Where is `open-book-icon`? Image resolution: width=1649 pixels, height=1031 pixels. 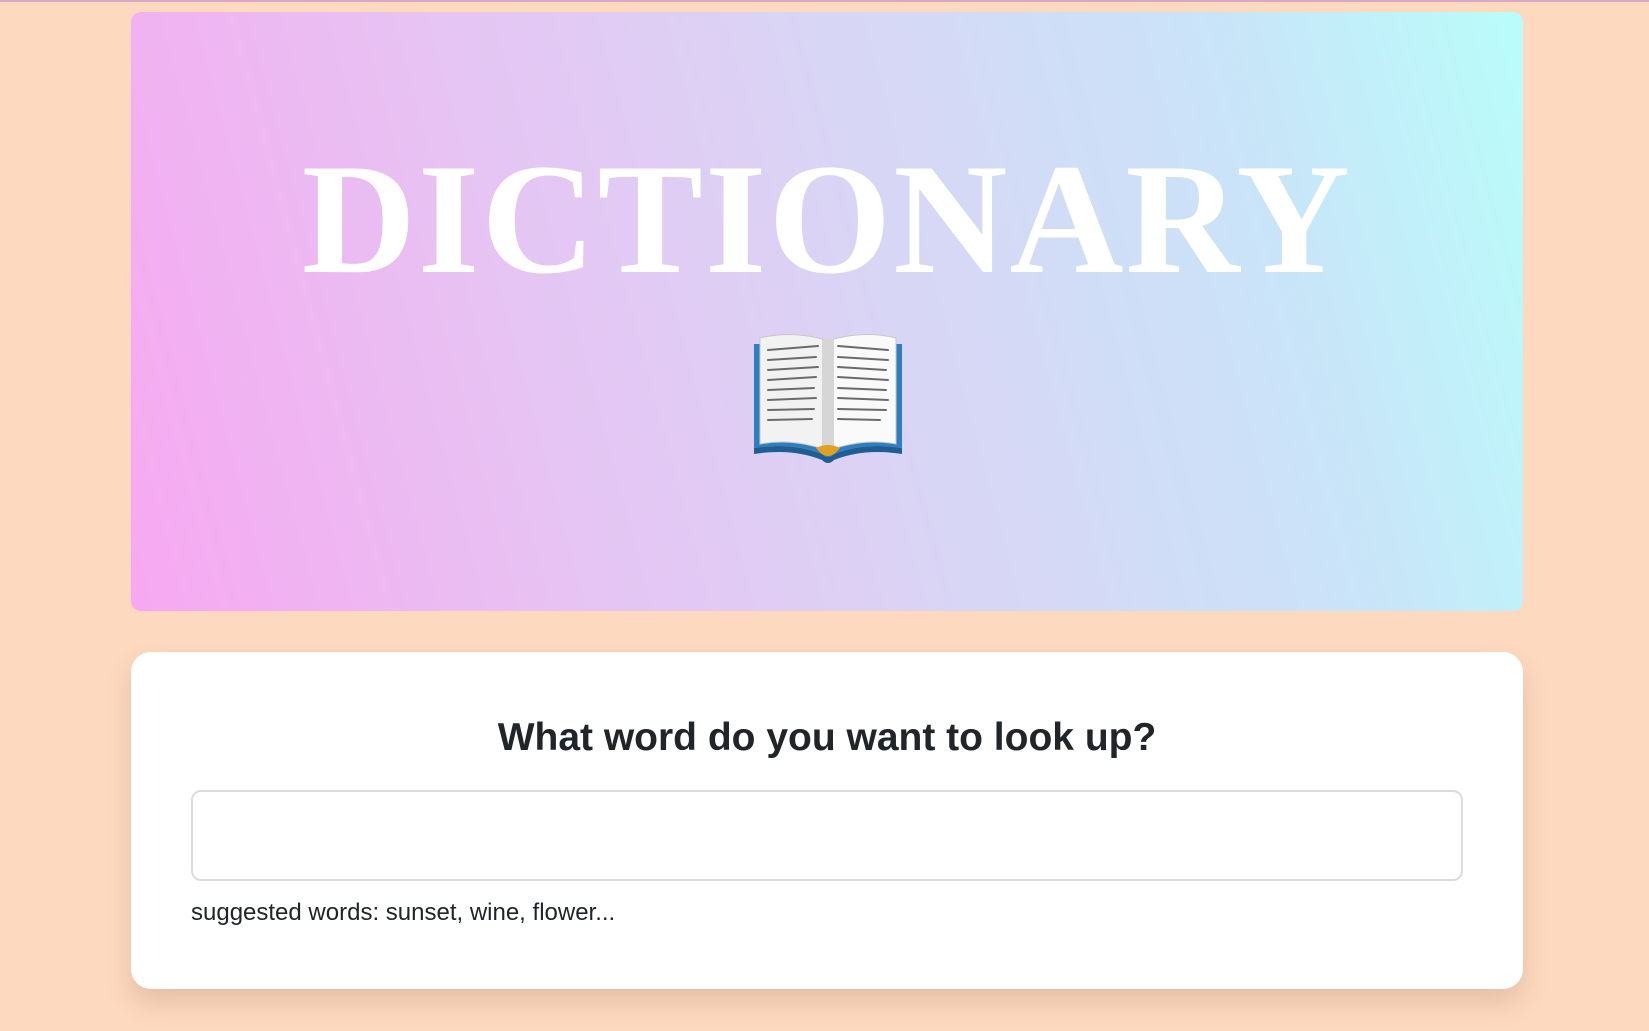
open-book-icon is located at coordinates (828, 398).